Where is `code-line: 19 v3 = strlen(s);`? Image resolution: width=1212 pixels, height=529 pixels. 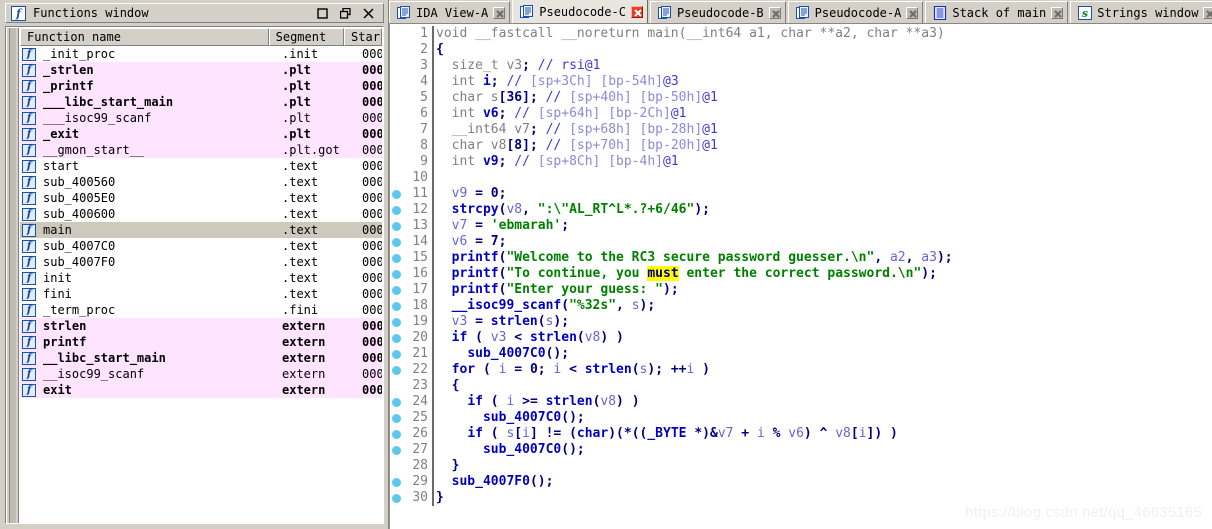 code-line: 19 v3 = strlen(s); is located at coordinates (801, 322).